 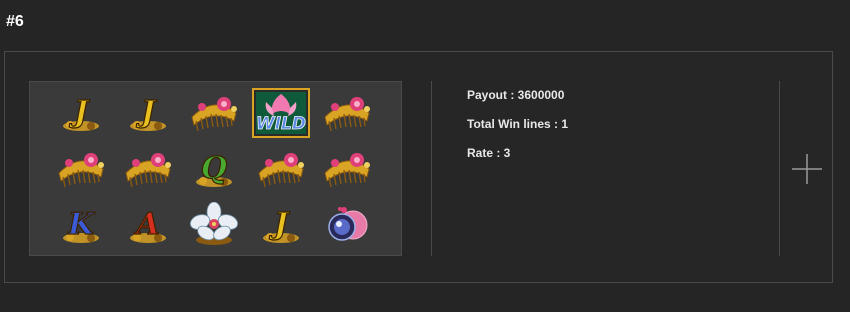 What do you see at coordinates (518, 124) in the screenshot?
I see `win-lines-text: Total Win lines : 1` at bounding box center [518, 124].